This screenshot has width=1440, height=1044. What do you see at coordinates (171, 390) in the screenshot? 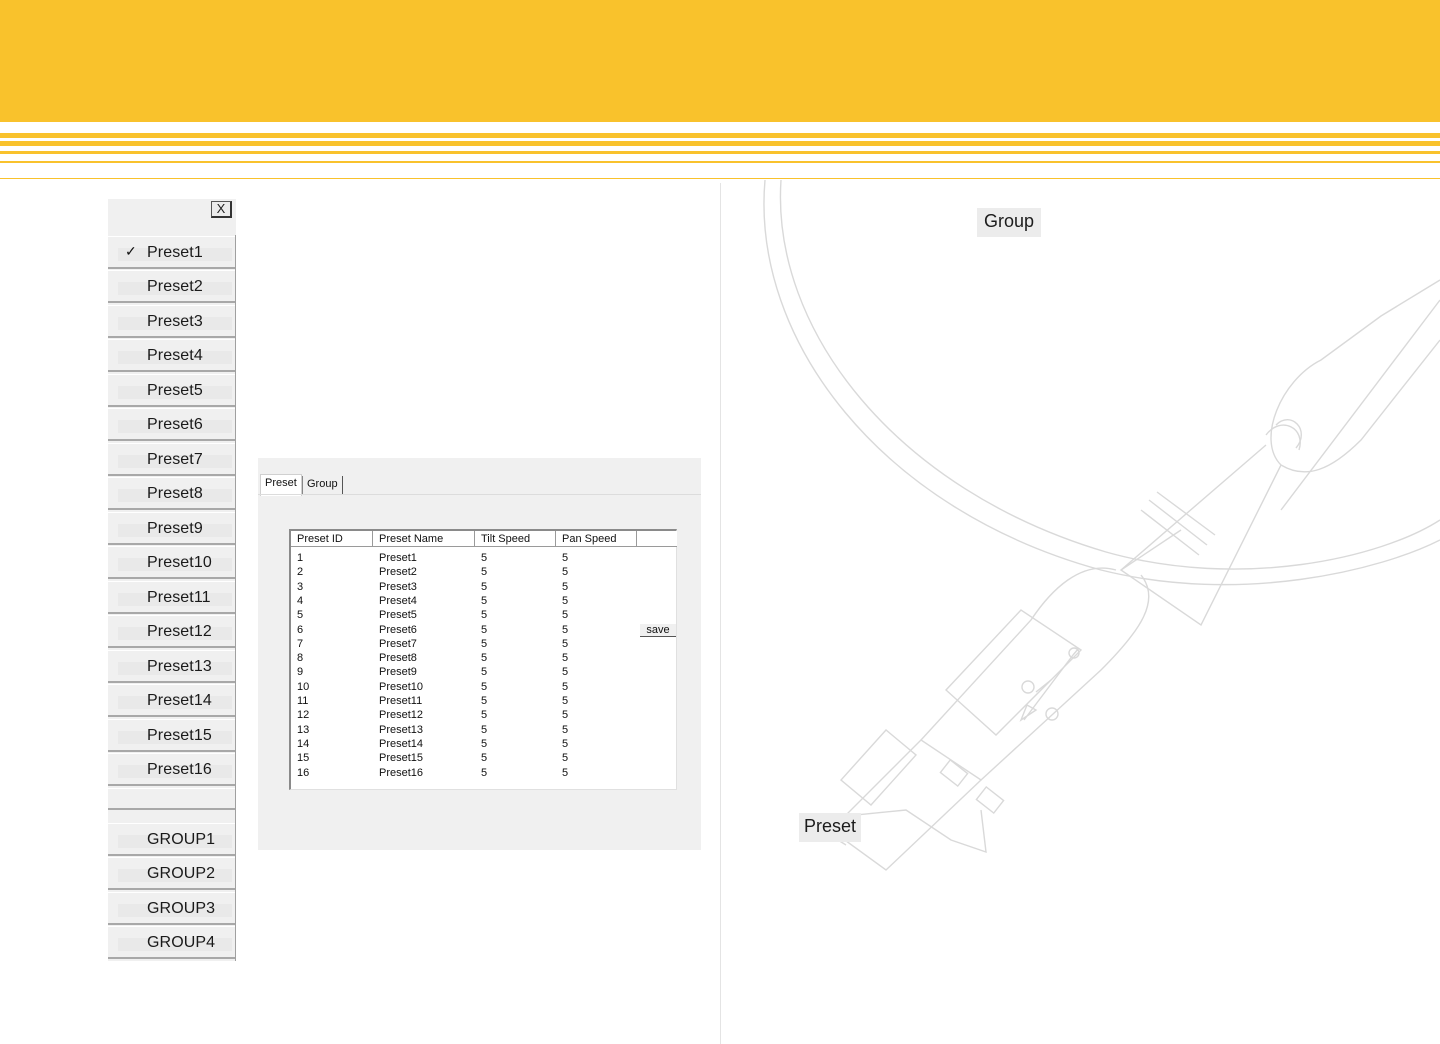
I see `menu-item-preset5: Preset5` at bounding box center [171, 390].